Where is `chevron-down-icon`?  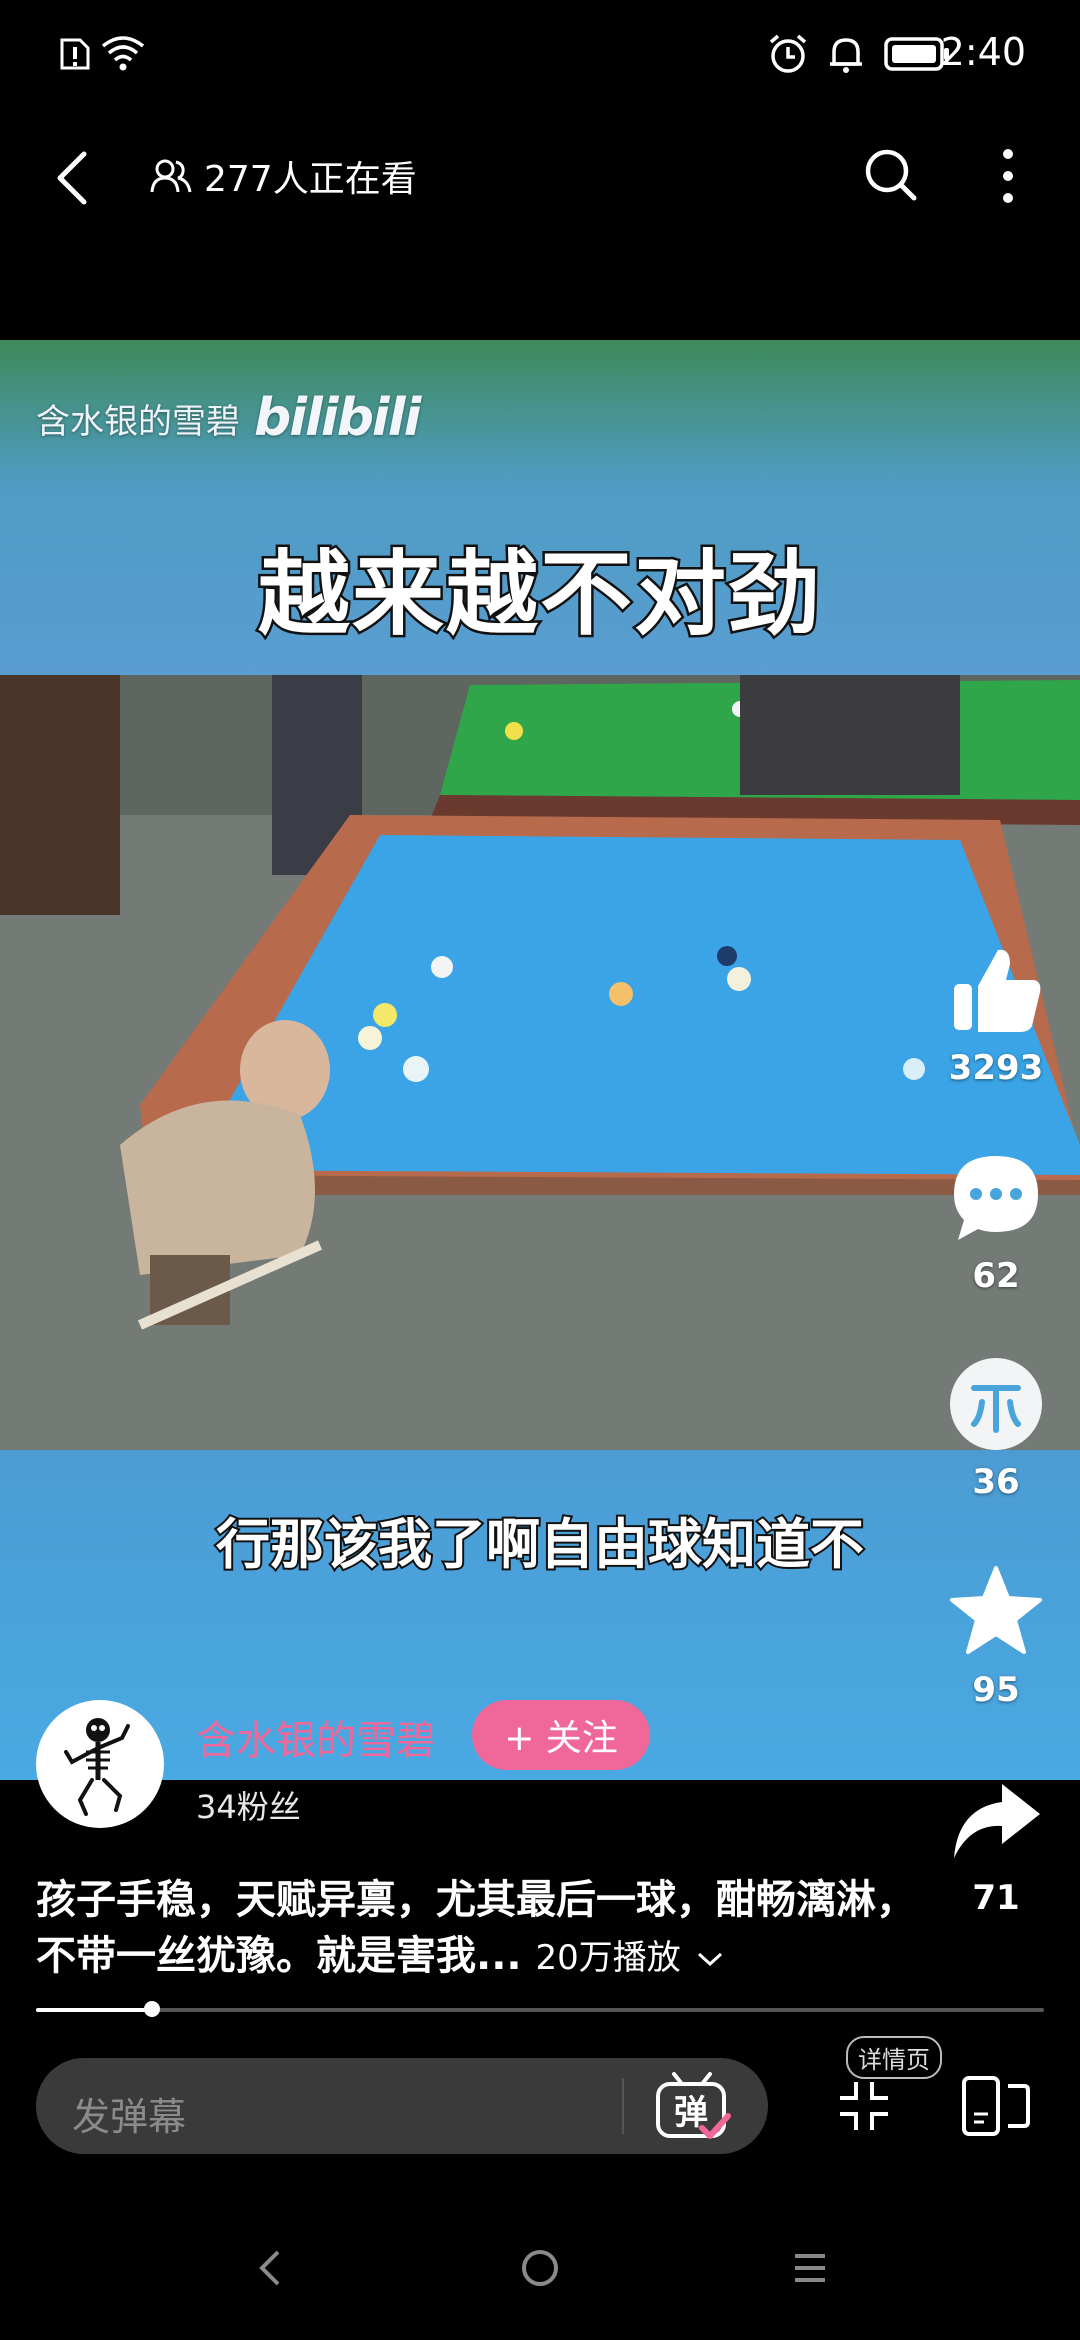 chevron-down-icon is located at coordinates (710, 1959).